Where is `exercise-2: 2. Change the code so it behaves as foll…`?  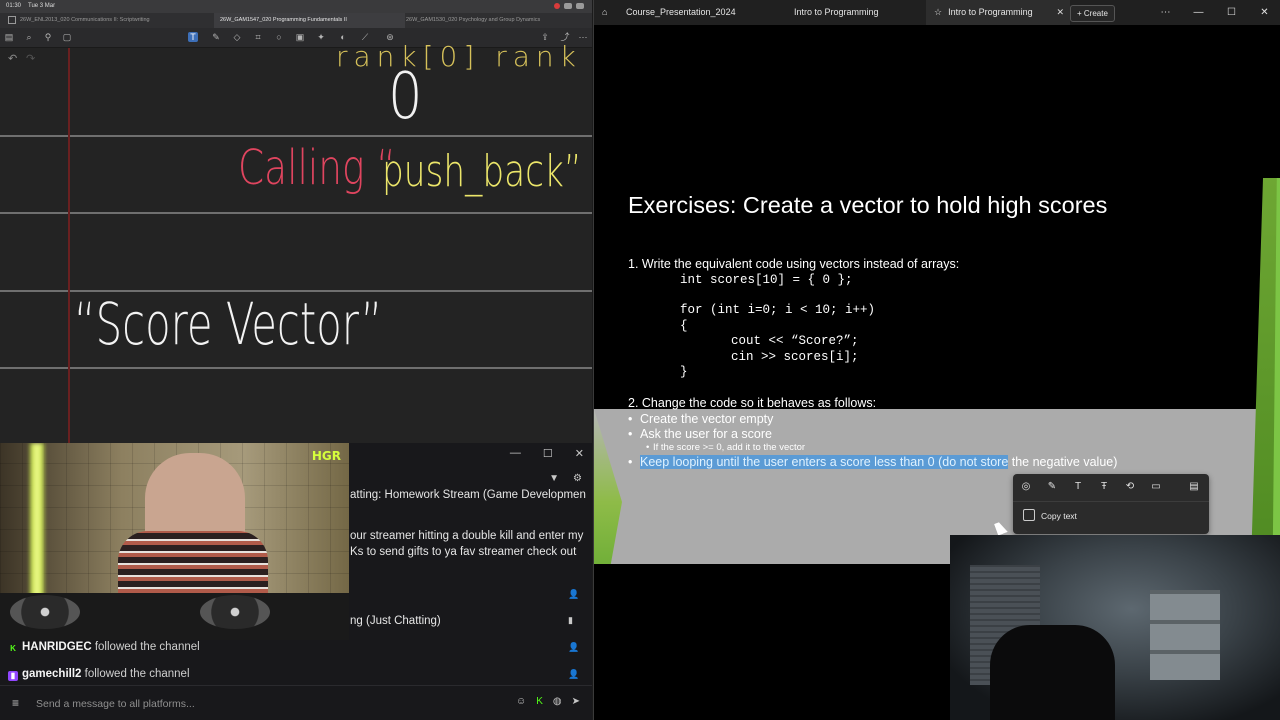
exercise-2: 2. Change the code so it behaves as foll… is located at coordinates (752, 403).